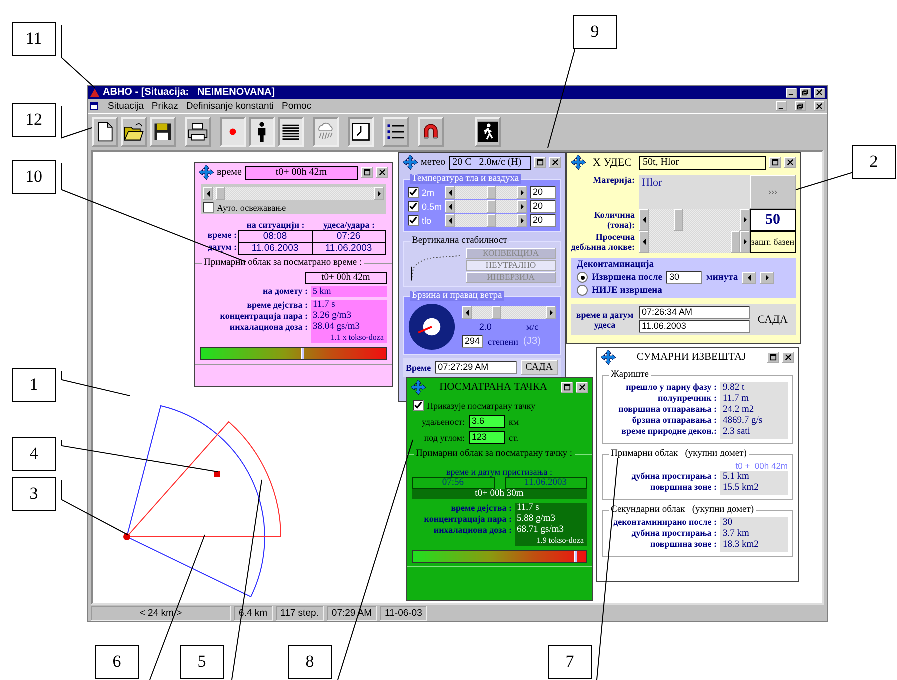 The height and width of the screenshot is (680, 897). What do you see at coordinates (694, 192) in the screenshot?
I see `substance-field: Hlor` at bounding box center [694, 192].